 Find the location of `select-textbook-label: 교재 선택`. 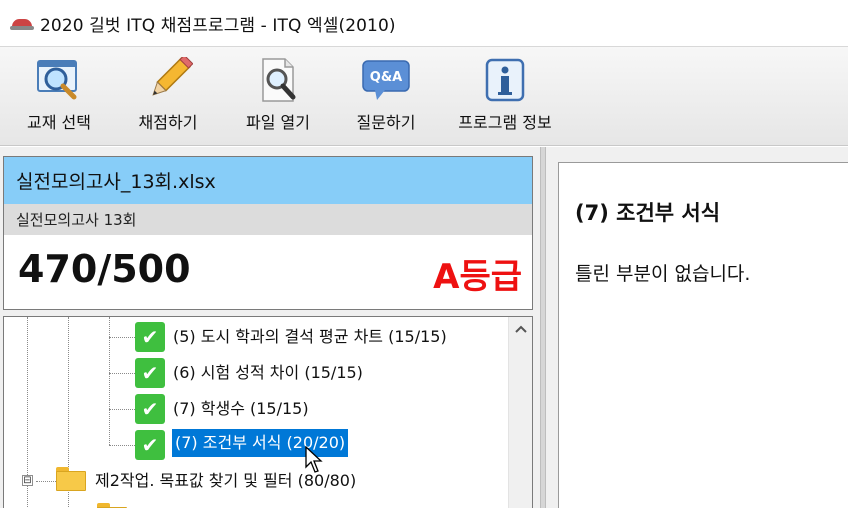

select-textbook-label: 교재 선택 is located at coordinates (59, 122).